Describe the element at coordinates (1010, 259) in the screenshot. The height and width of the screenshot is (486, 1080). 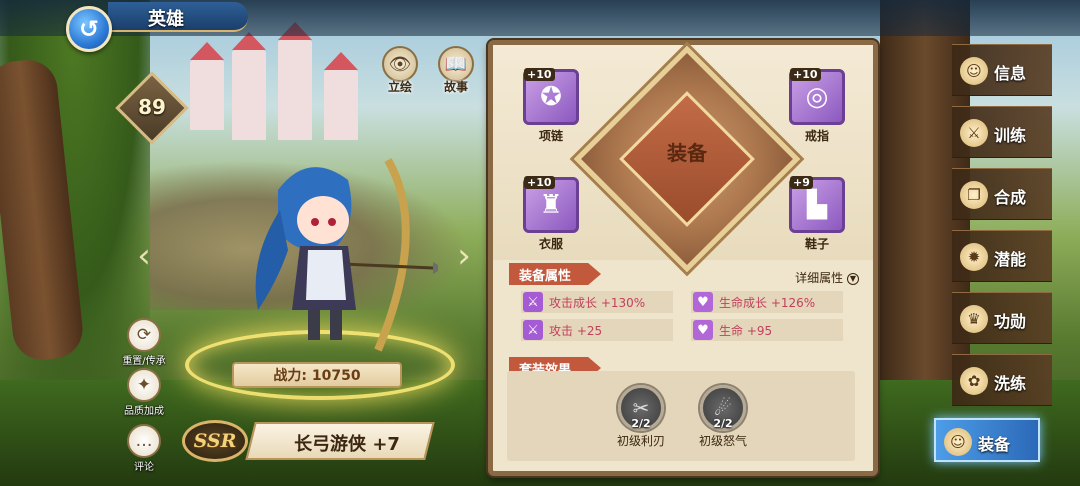
I see `tab-label: 潜能` at that location.